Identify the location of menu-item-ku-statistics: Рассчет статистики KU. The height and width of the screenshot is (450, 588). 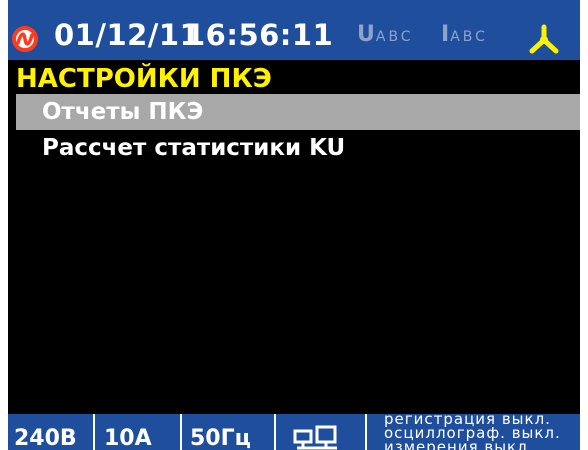
(298, 148).